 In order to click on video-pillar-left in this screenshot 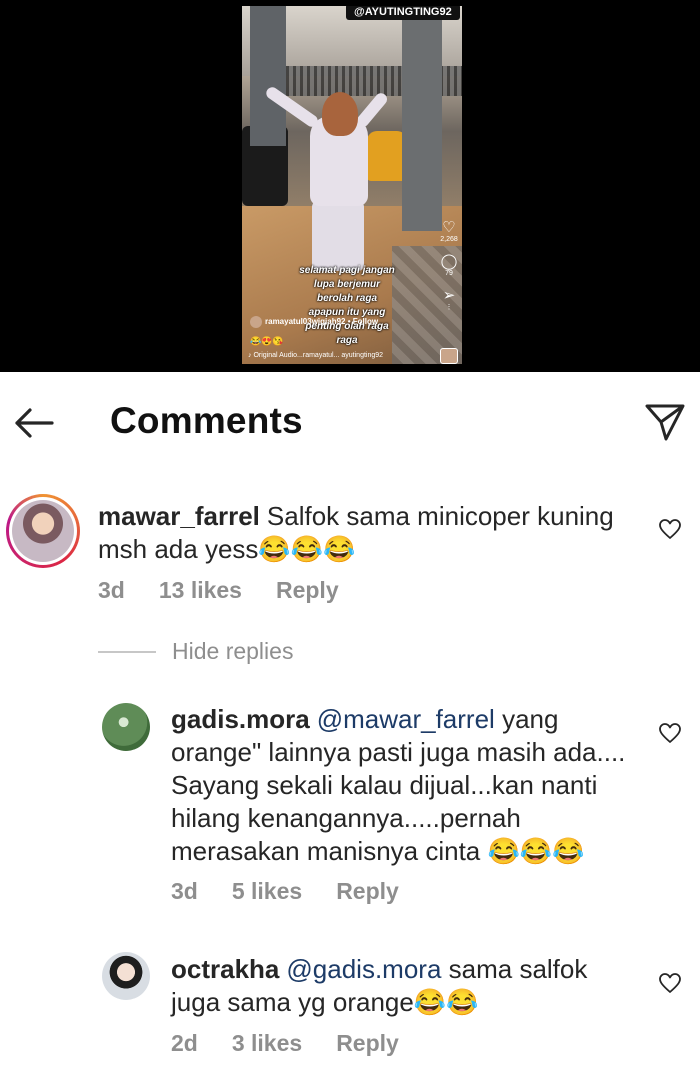, I will do `click(268, 76)`.